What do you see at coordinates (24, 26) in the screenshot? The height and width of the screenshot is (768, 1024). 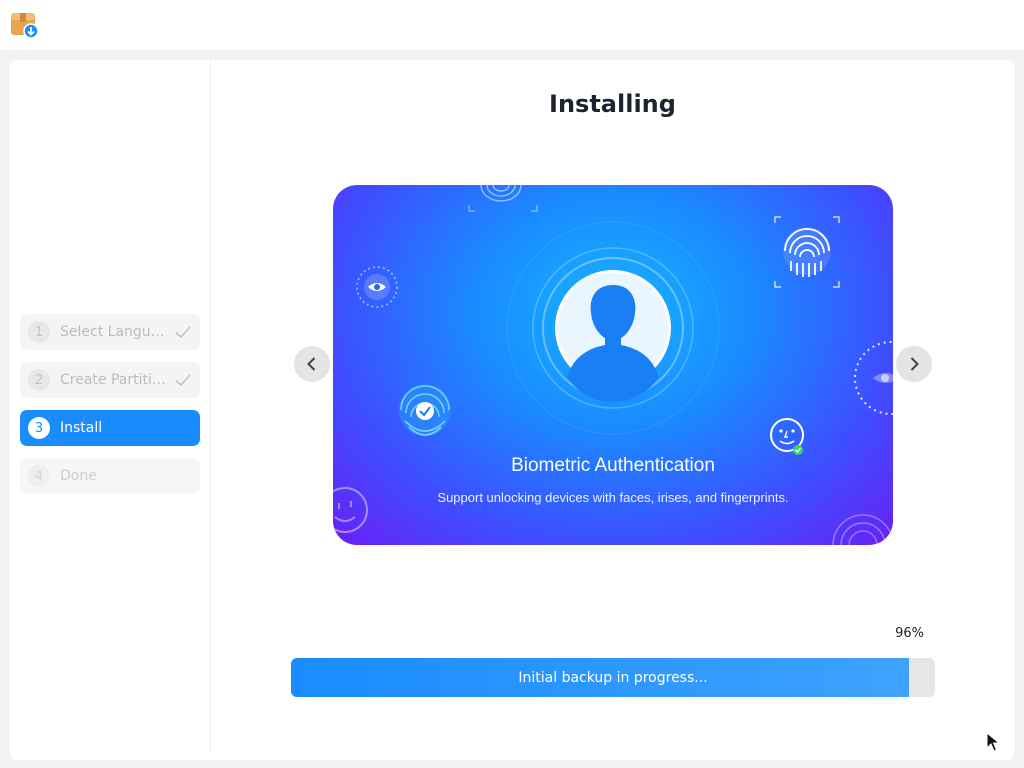 I see `installer-package-icon` at bounding box center [24, 26].